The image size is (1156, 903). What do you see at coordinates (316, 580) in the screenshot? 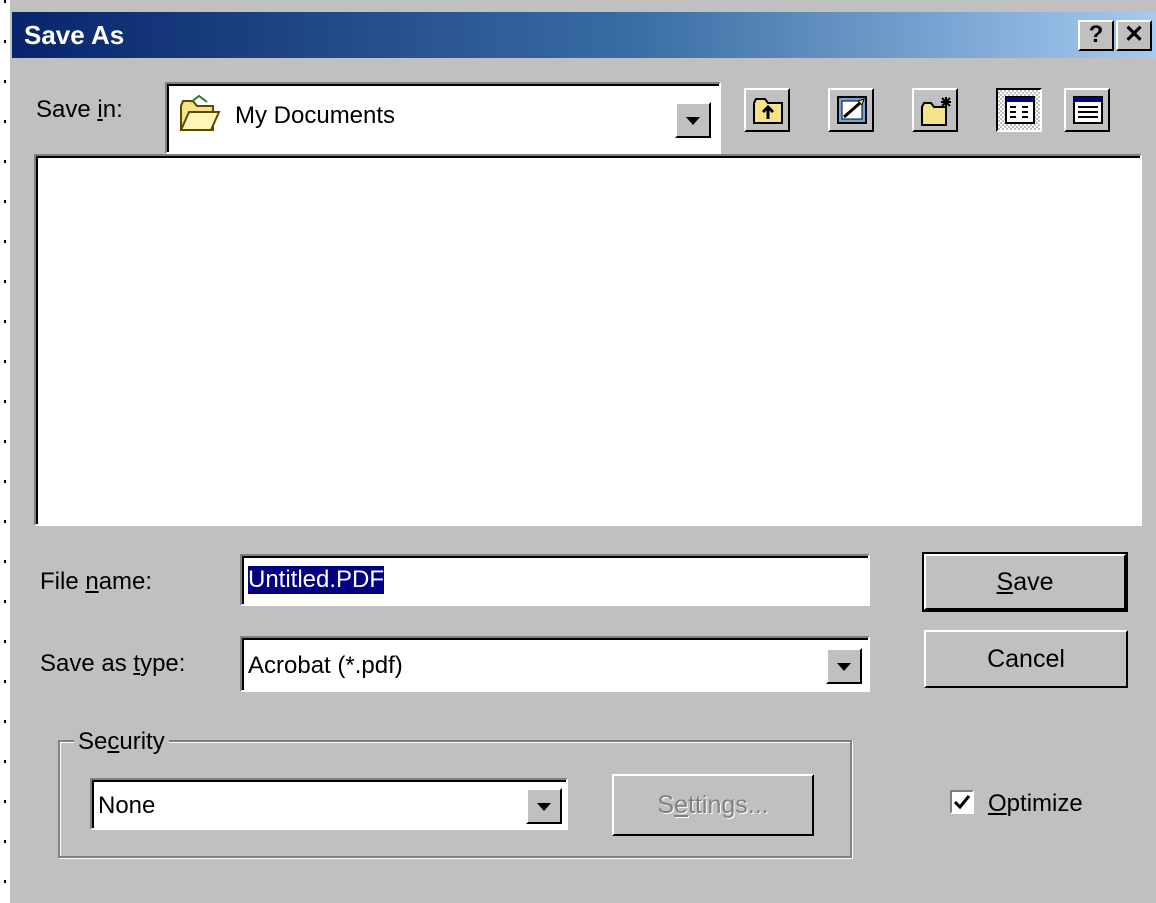
I see `file-name-value: Untitled.PDF` at bounding box center [316, 580].